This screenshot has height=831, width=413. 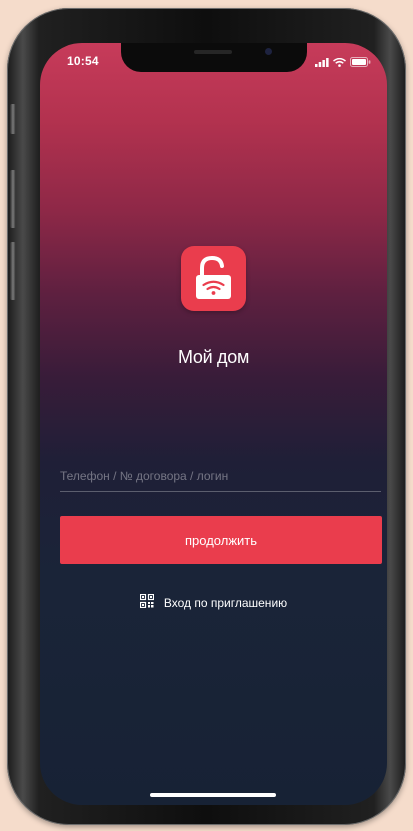 I want to click on battery-icon, so click(x=360, y=63).